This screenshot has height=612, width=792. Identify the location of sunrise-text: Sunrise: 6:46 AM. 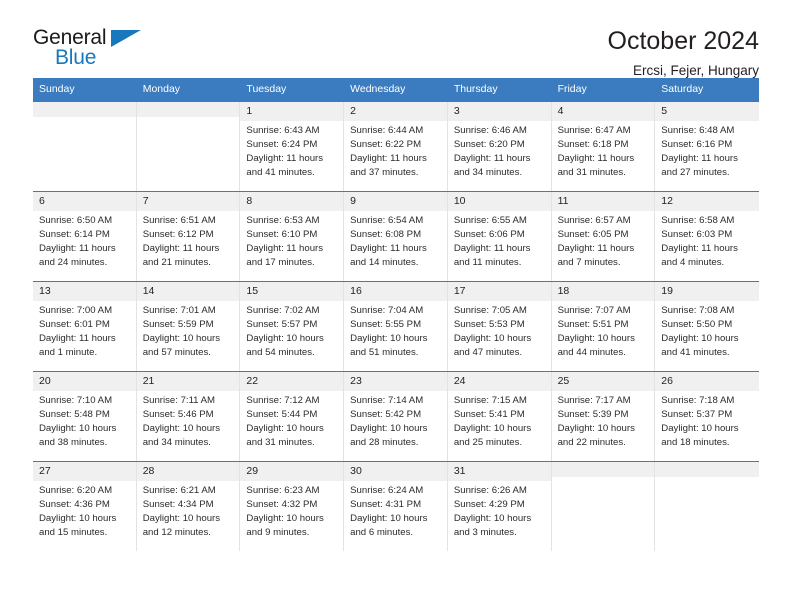
(490, 130).